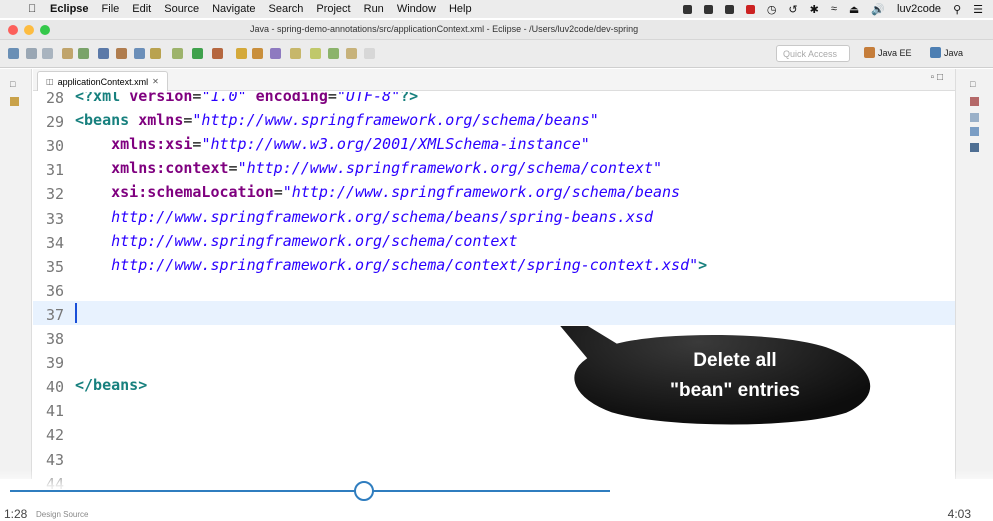 The width and height of the screenshot is (993, 521). I want to click on build-icon, so click(83, 53).